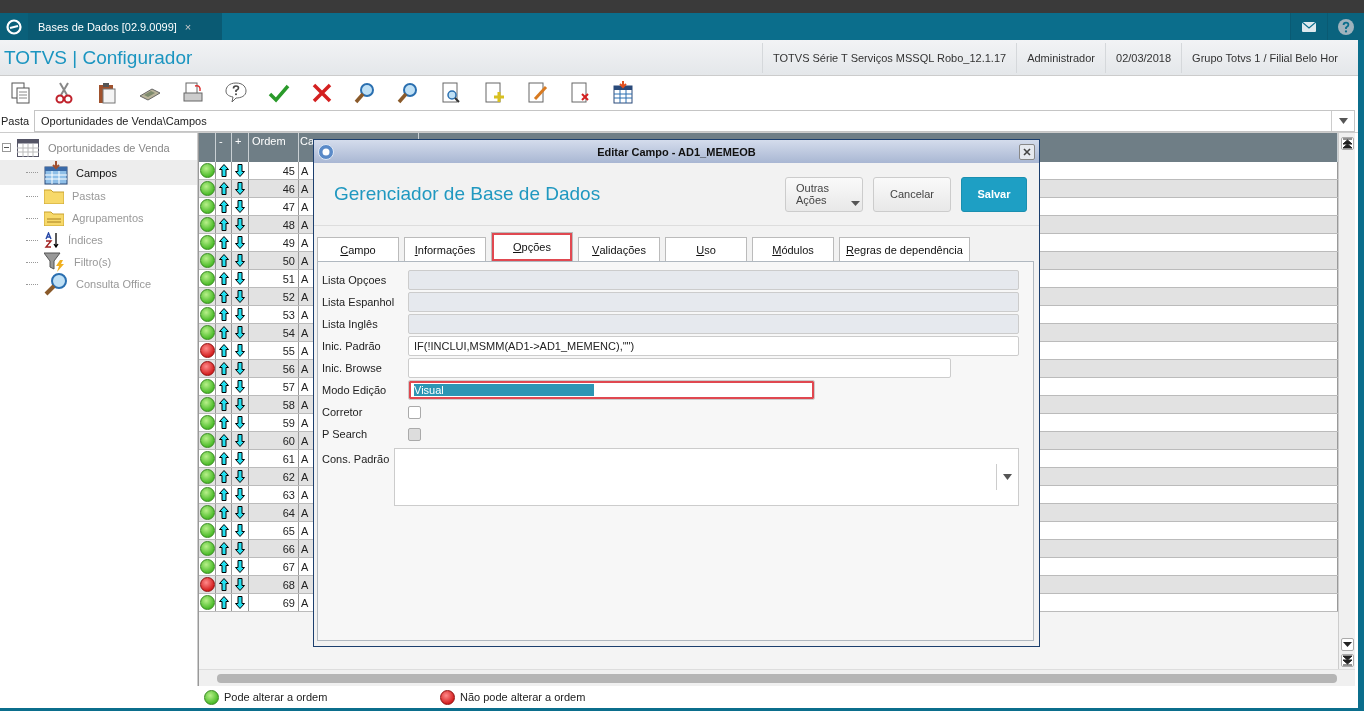 The width and height of the screenshot is (1364, 711). What do you see at coordinates (1060, 57) in the screenshot?
I see `header-info: Administrador` at bounding box center [1060, 57].